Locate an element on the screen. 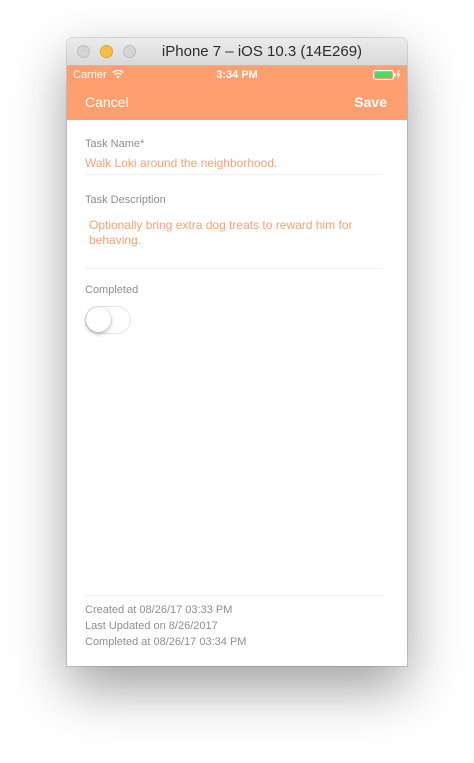  navigation-bar: Carrier 3:34 PM Cancel Save is located at coordinates (237, 93).